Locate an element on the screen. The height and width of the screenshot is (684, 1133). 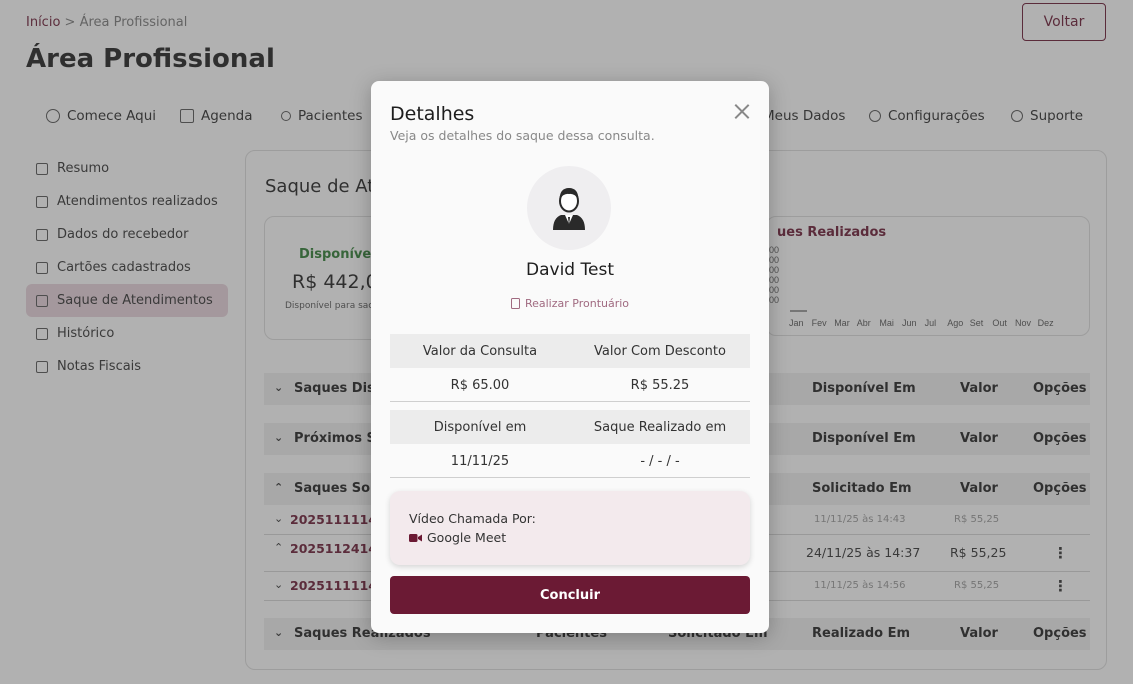
video-call-provider-label: Google Meet is located at coordinates (467, 537).